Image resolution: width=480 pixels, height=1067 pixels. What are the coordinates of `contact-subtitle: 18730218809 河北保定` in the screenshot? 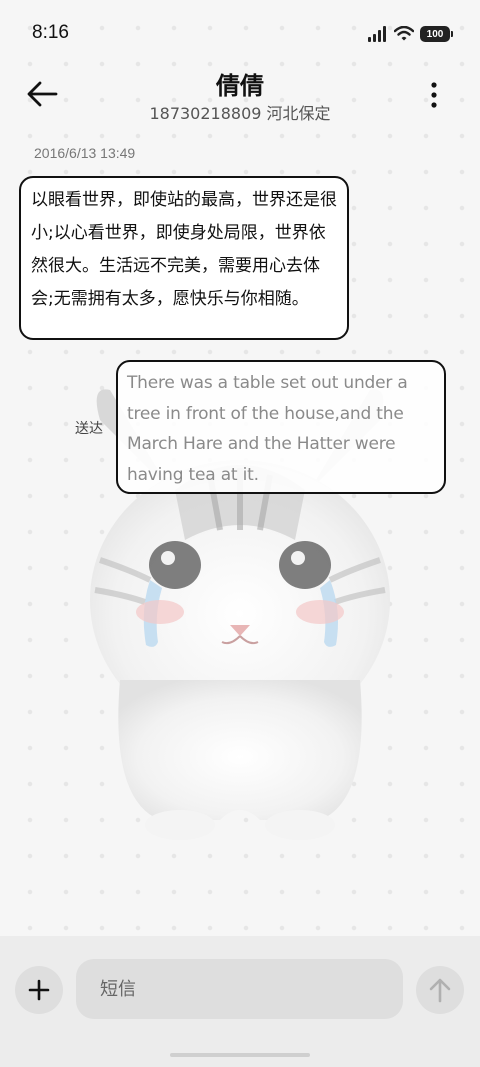 It's located at (240, 113).